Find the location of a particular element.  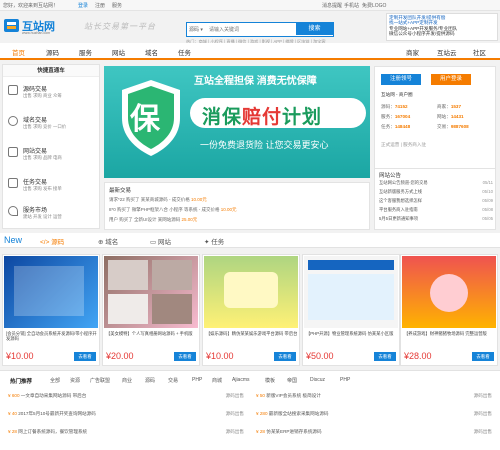

nav-task: 任务 is located at coordinates (184, 52).